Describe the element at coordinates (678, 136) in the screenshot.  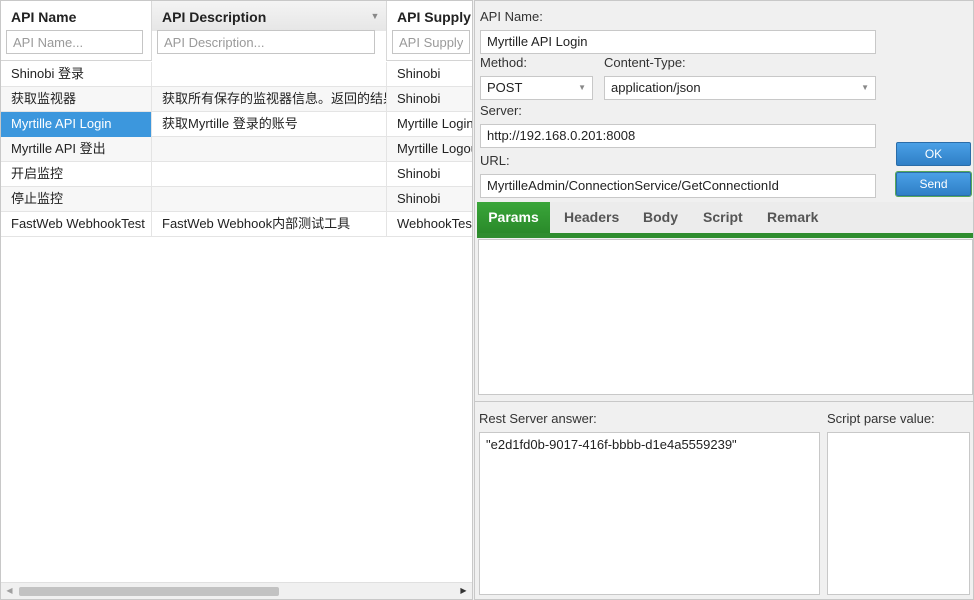
I see `server-field: http://192.168.0.201:8008` at that location.